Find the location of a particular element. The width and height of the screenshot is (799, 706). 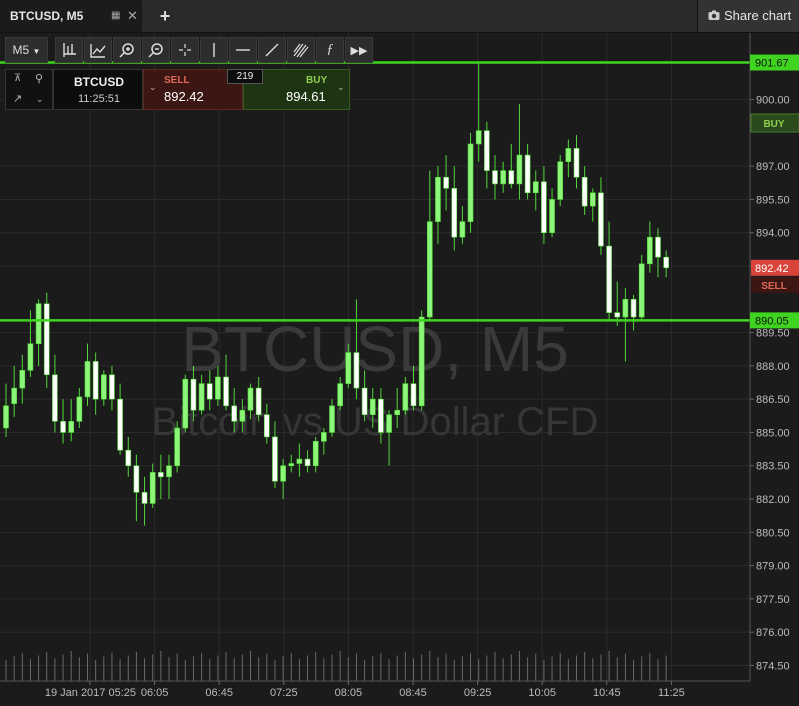

fibonacci-icon is located at coordinates (301, 50).